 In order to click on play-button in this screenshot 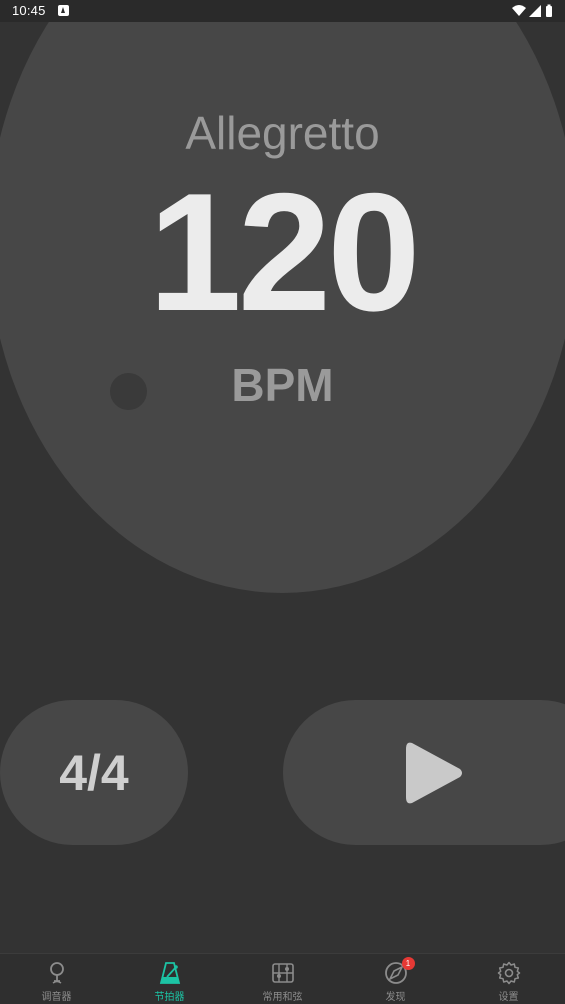, I will do `click(424, 772)`.